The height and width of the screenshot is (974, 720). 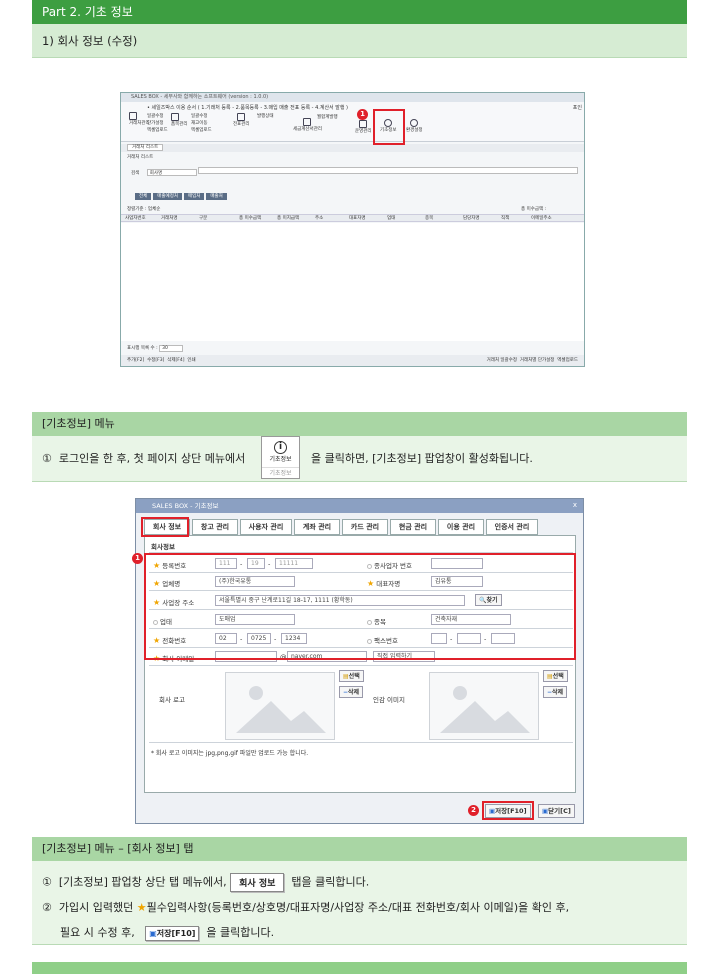 What do you see at coordinates (175, 117) in the screenshot?
I see `product-icon` at bounding box center [175, 117].